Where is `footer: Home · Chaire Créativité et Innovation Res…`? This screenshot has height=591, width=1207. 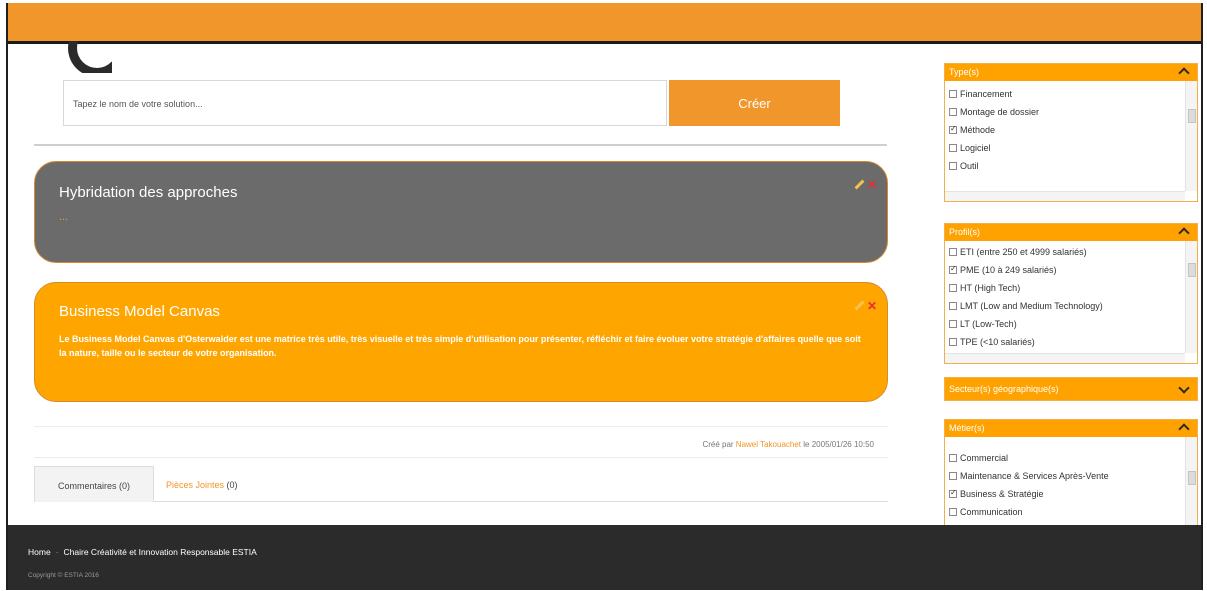 footer: Home · Chaire Créativité et Innovation Res… is located at coordinates (604, 557).